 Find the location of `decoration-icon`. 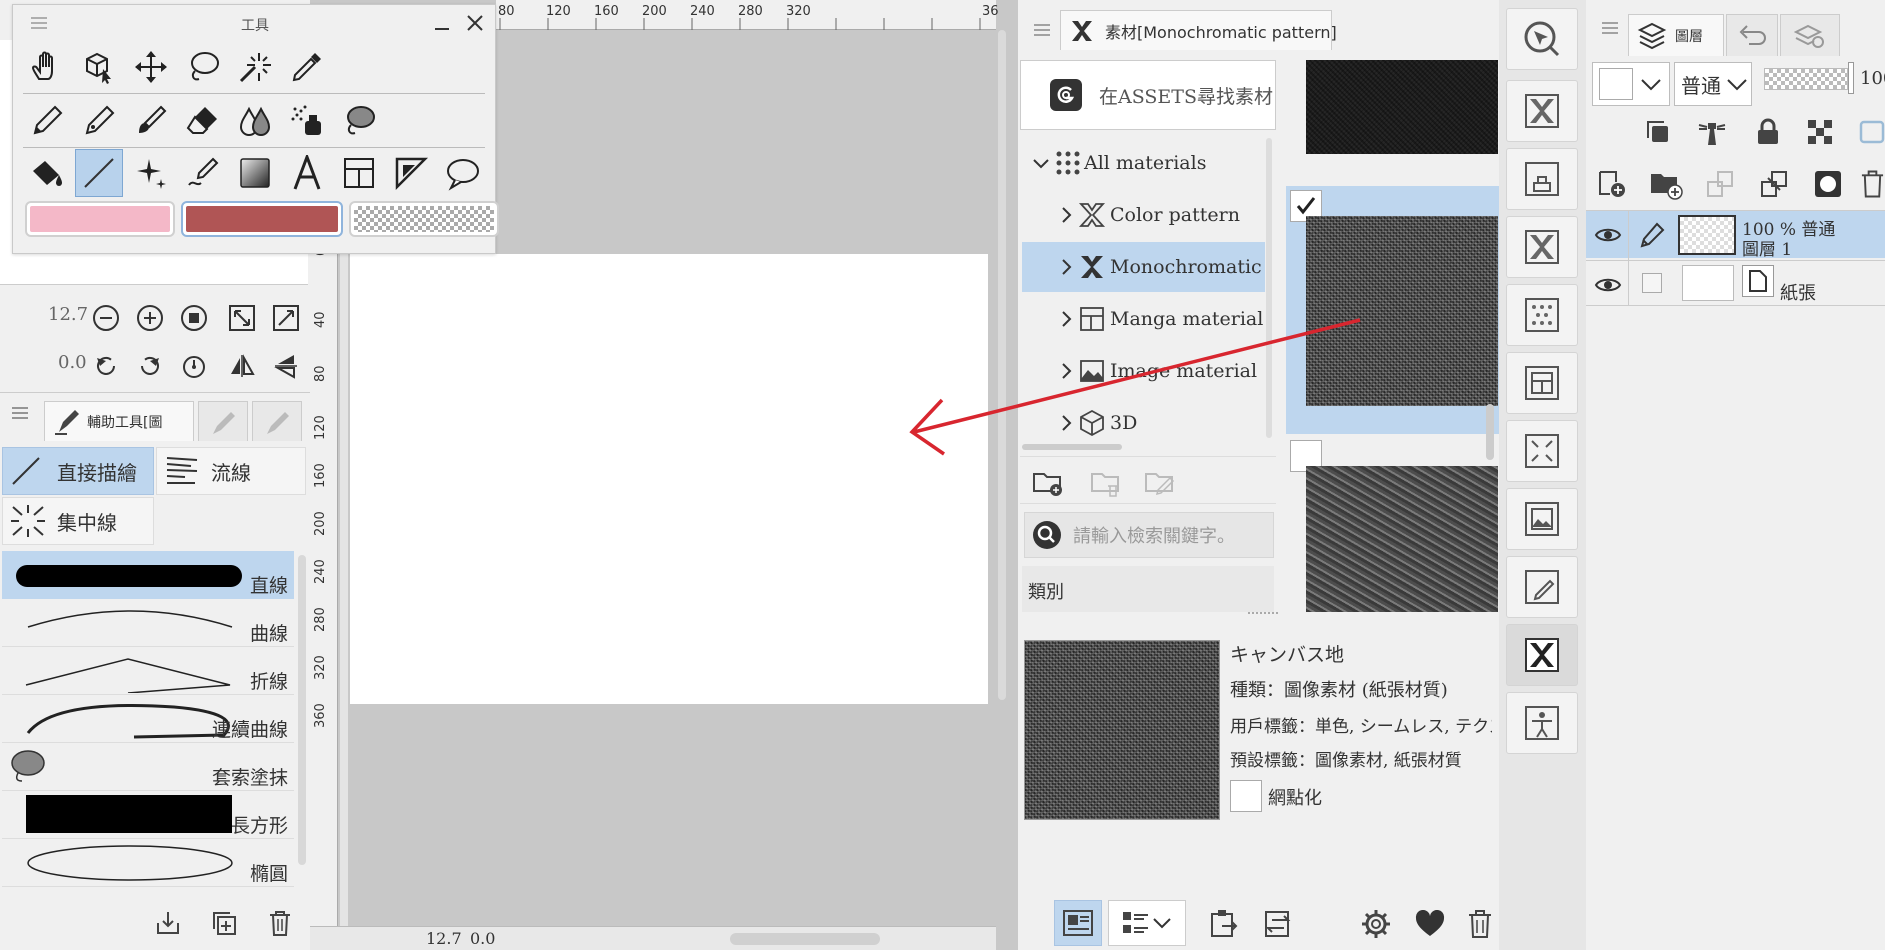

decoration-icon is located at coordinates (359, 121).